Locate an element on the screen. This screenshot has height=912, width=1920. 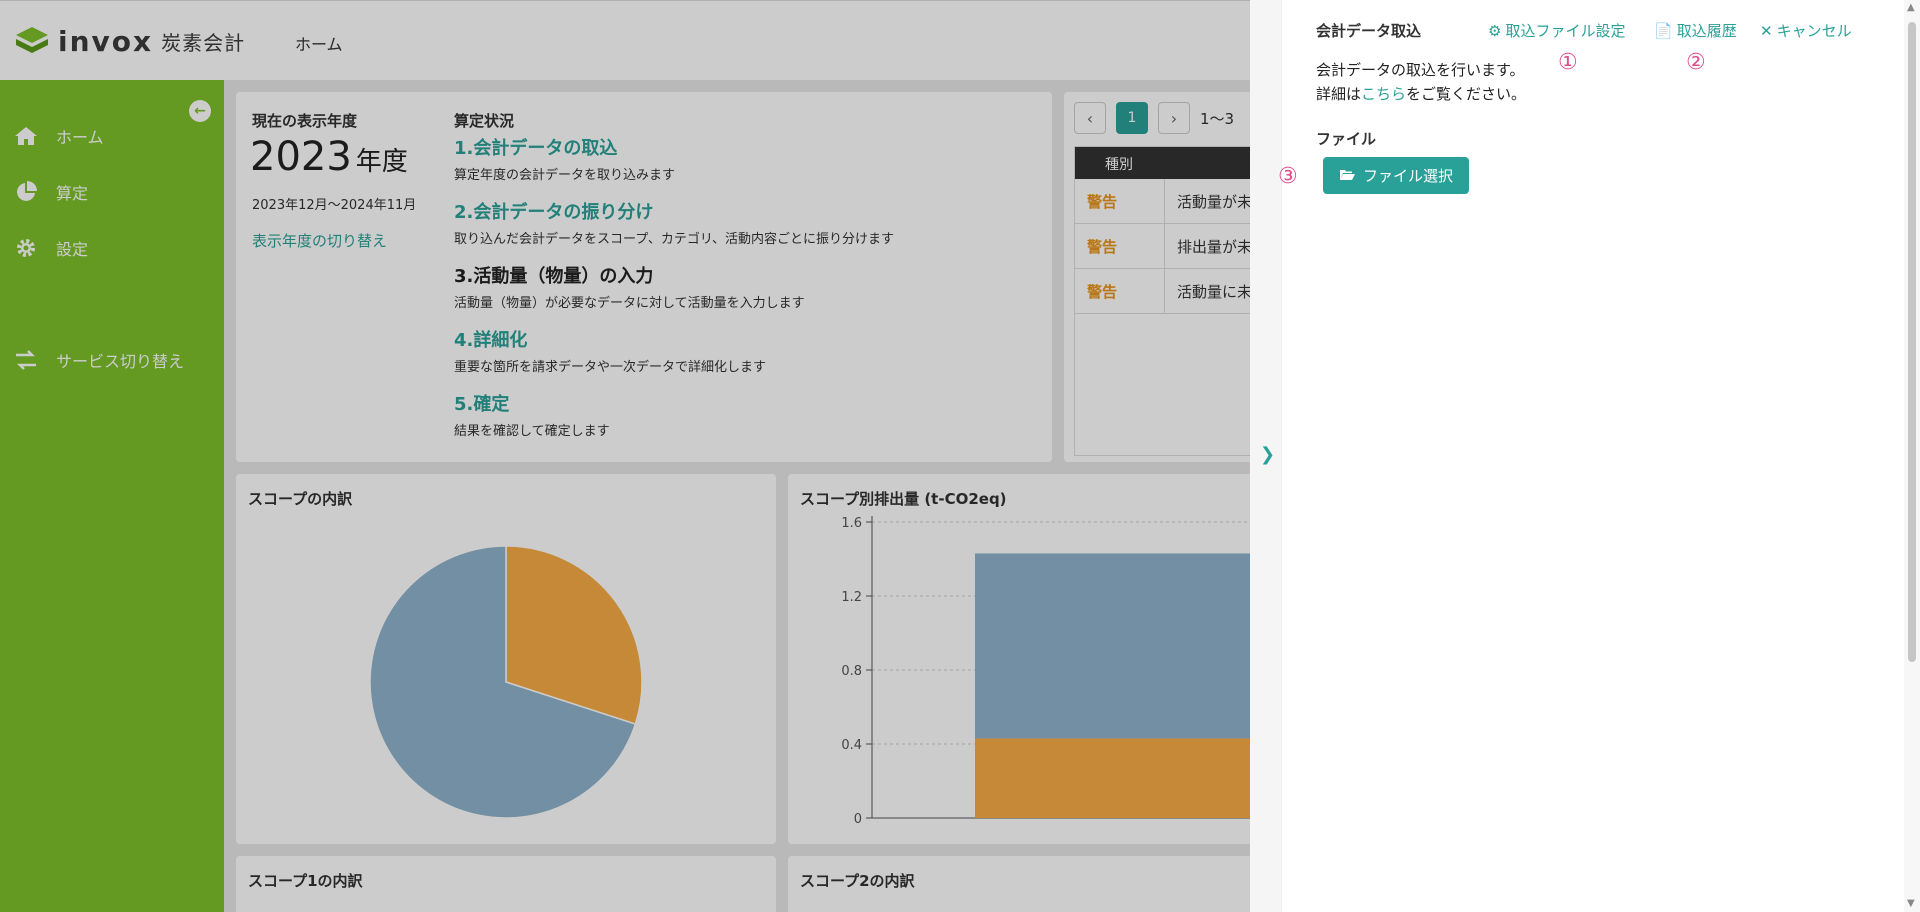
gear-icon: ⚙ is located at coordinates (1495, 30).